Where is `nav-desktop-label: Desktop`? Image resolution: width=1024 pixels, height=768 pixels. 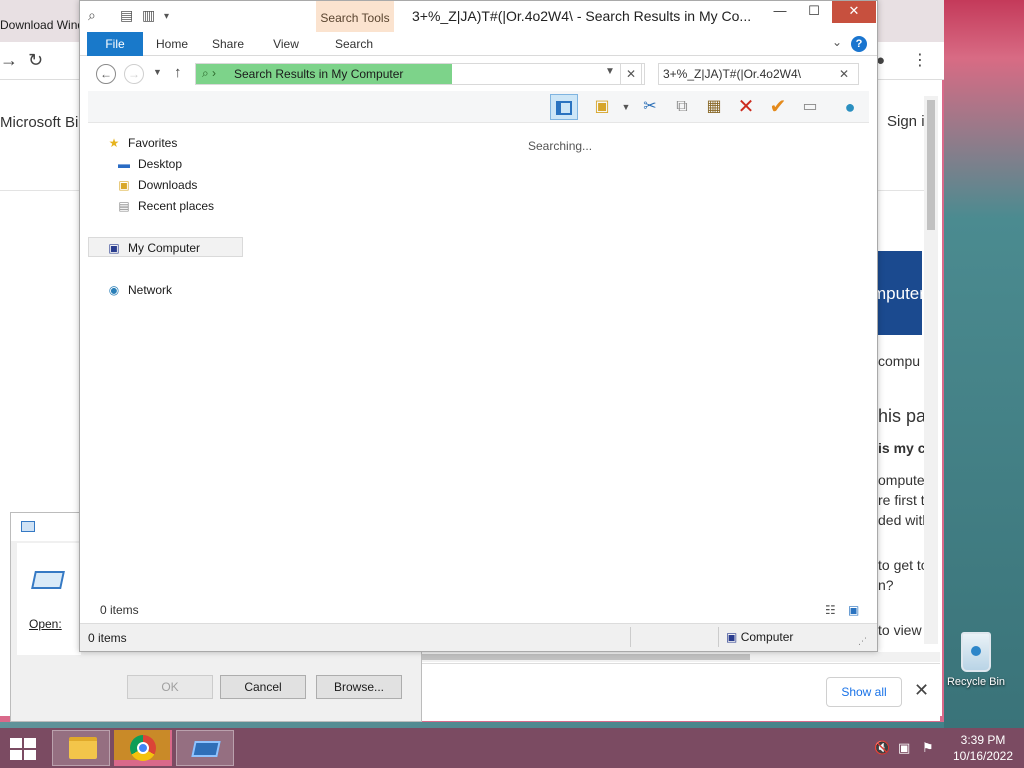
nav-desktop-label: Desktop is located at coordinates (160, 164).